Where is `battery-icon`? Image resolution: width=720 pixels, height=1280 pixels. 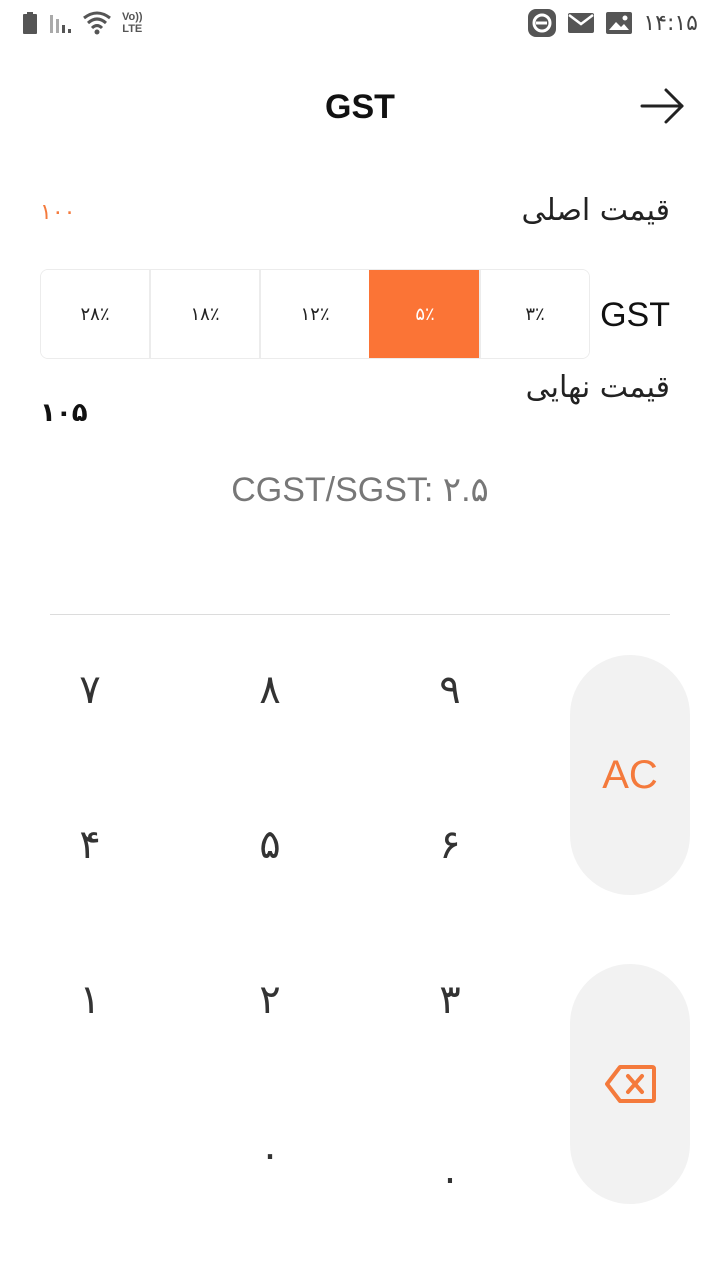
battery-icon is located at coordinates (30, 23).